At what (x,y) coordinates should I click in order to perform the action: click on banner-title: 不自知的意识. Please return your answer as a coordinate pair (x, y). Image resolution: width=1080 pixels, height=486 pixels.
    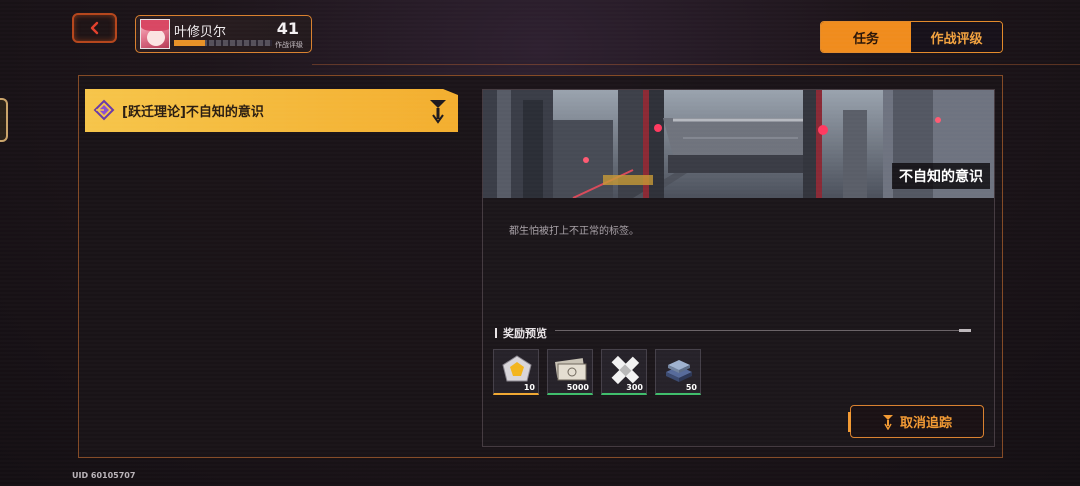
    Looking at the image, I should click on (941, 176).